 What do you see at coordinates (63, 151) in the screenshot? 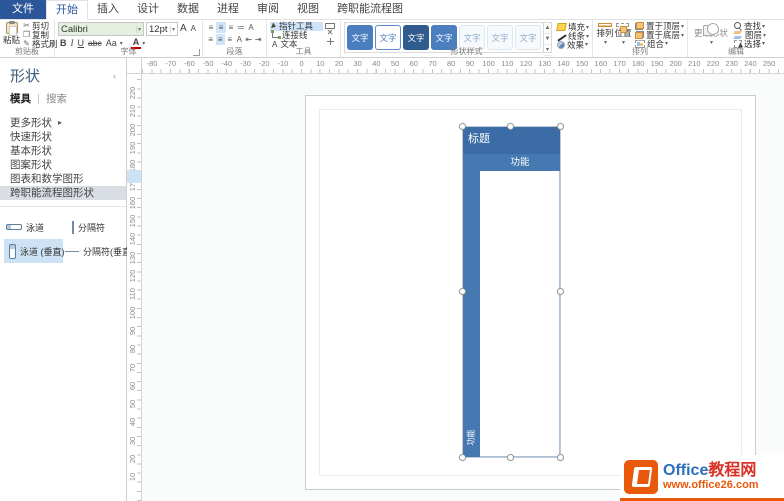
I see `stencil-list-item: 基本形状` at bounding box center [63, 151].